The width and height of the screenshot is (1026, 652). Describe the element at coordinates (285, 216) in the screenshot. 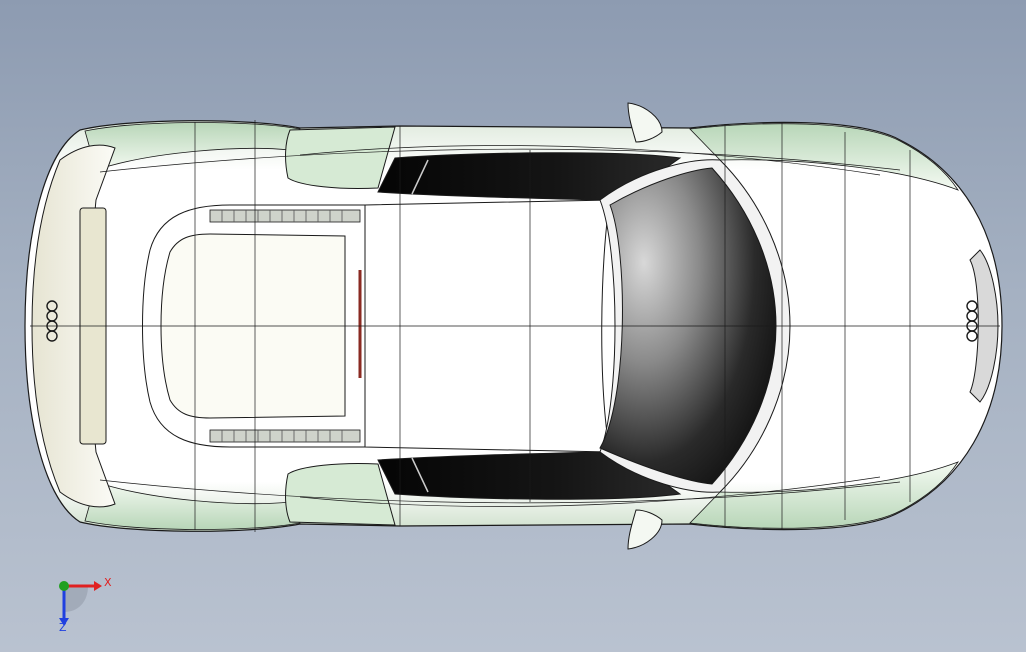

I see `engine-louvre-top` at that location.